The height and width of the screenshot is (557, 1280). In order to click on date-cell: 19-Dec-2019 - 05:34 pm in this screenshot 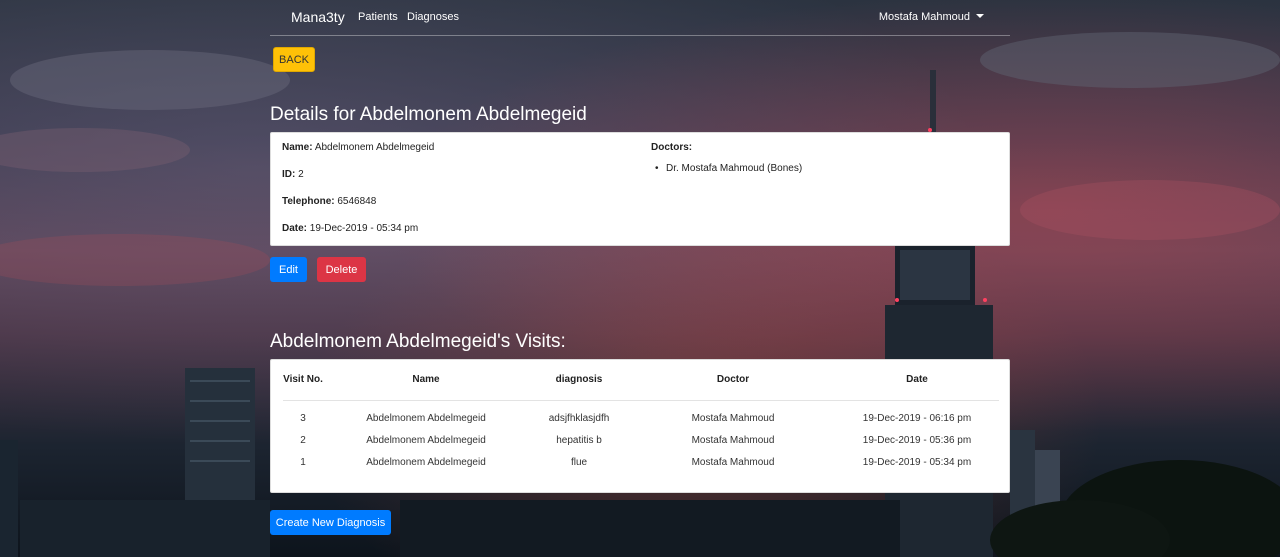, I will do `click(917, 462)`.